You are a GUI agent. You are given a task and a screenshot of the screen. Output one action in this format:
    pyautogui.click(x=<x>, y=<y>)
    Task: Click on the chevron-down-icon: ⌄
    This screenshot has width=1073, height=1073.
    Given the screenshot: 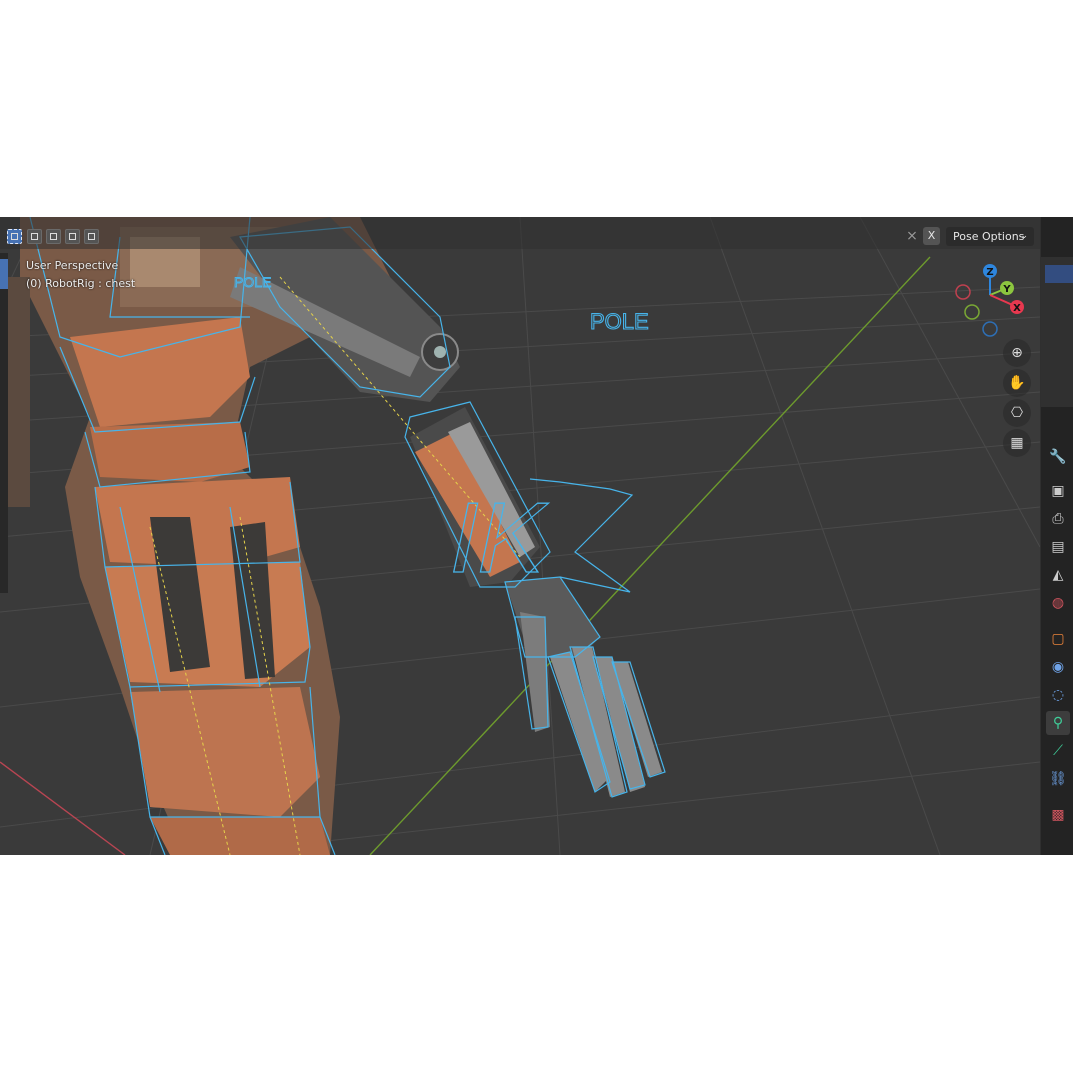 What is the action you would take?
    pyautogui.click(x=1024, y=236)
    